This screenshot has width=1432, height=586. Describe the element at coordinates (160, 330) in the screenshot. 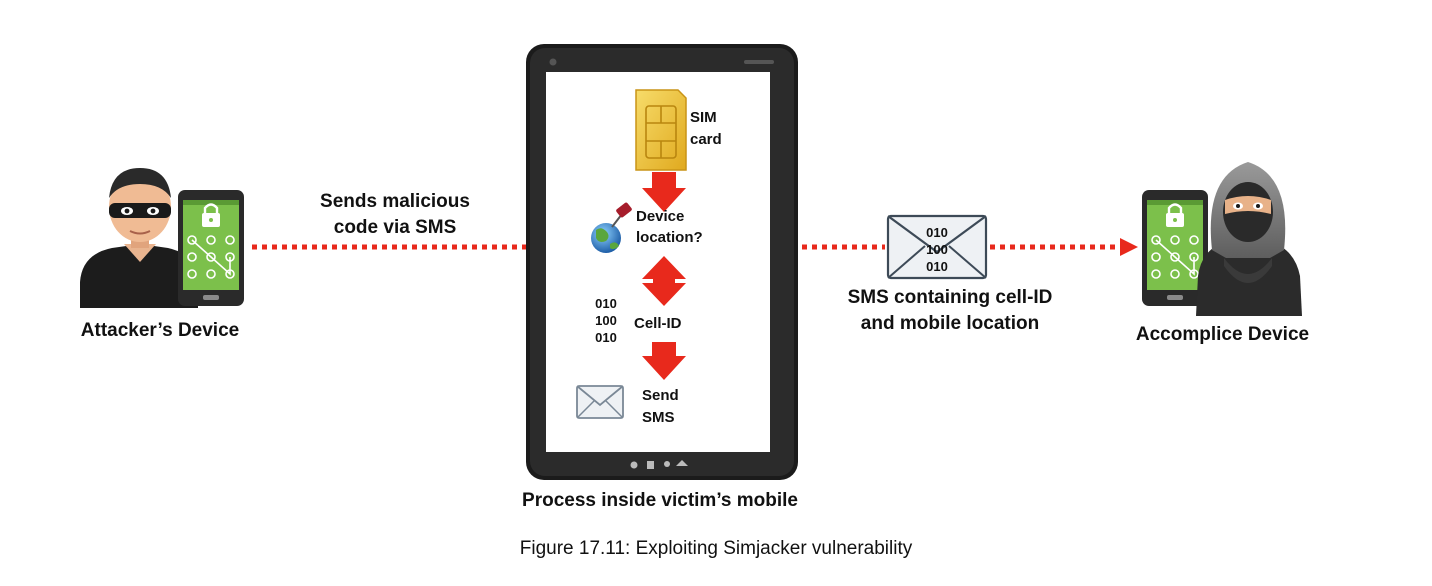

I see `attacker-label: Attacker’s Device` at that location.